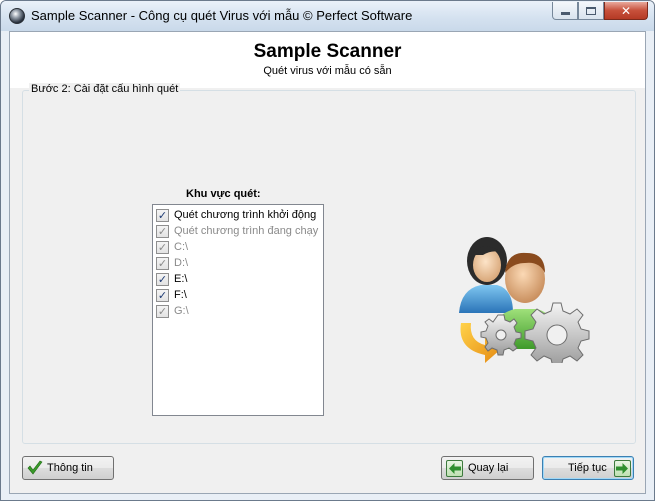  What do you see at coordinates (17, 16) in the screenshot?
I see `app-sphere-icon` at bounding box center [17, 16].